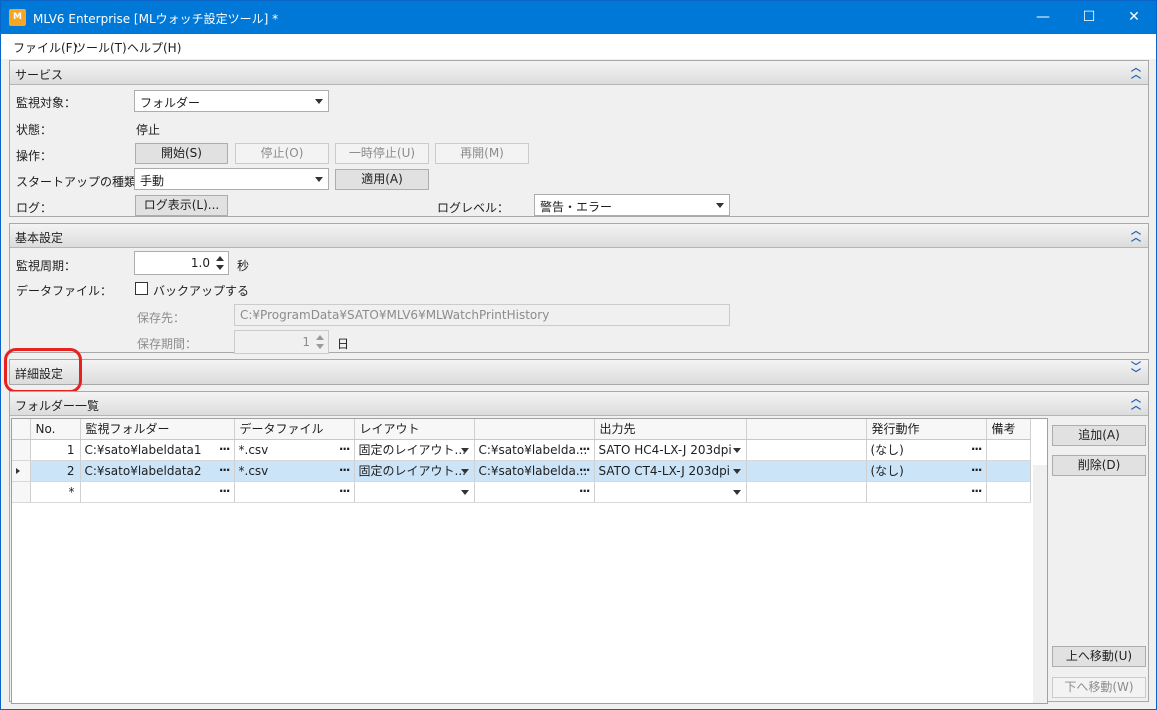 This screenshot has height=710, width=1157. I want to click on cell-output: SATO HC4-LX-J 203dpi, so click(670, 450).